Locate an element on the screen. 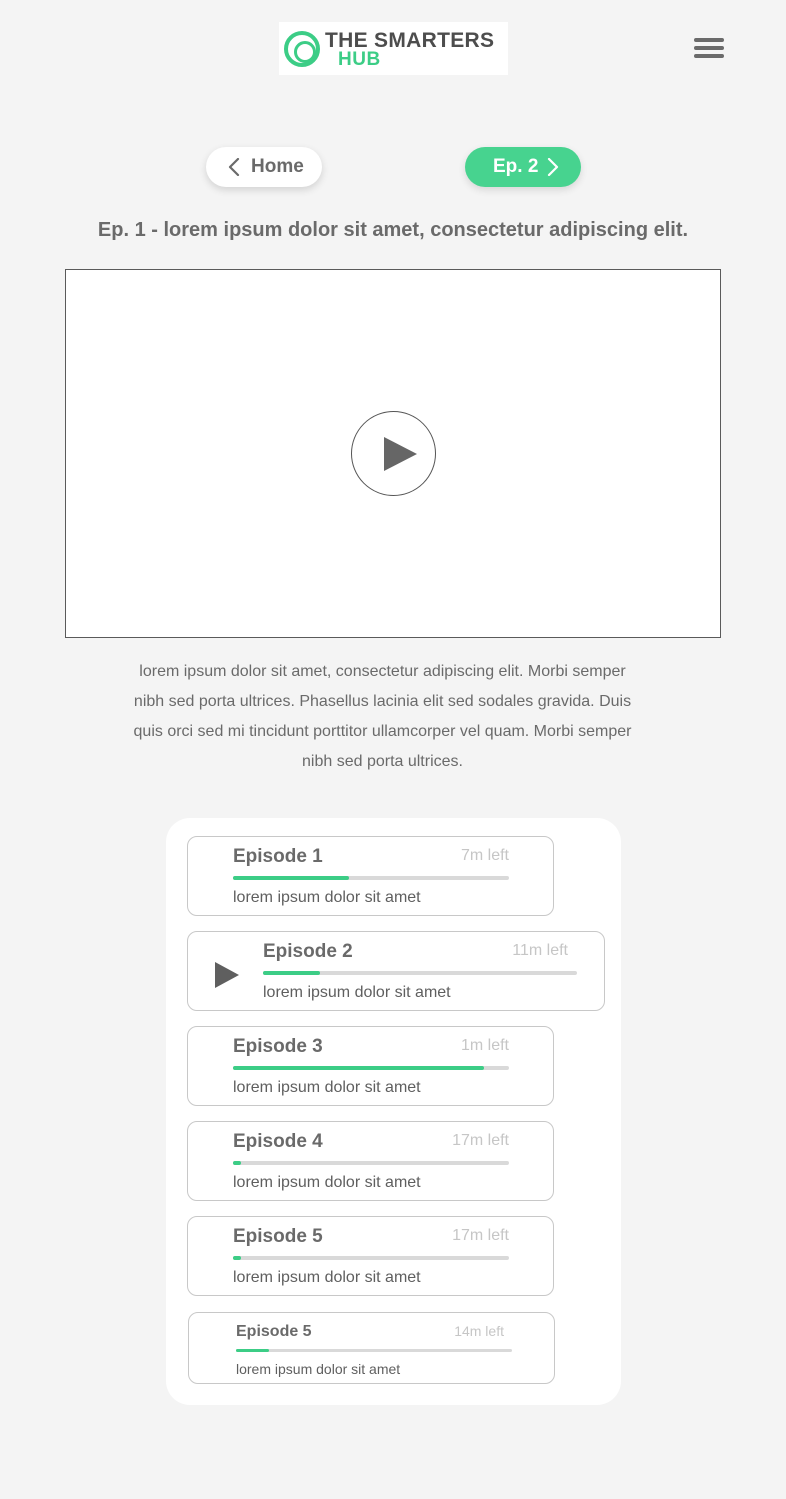 Image resolution: width=786 pixels, height=1499 pixels. logo-line-2: HUB is located at coordinates (359, 59).